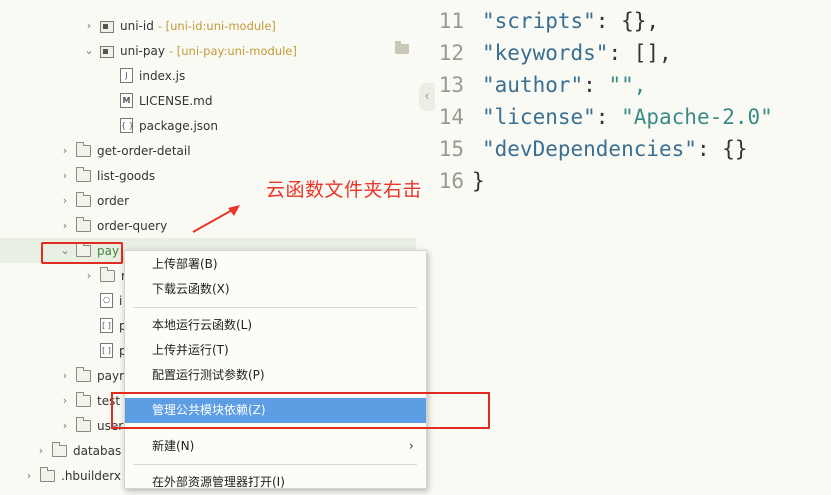  What do you see at coordinates (545, 53) in the screenshot?
I see `json-key: "keywords"` at bounding box center [545, 53].